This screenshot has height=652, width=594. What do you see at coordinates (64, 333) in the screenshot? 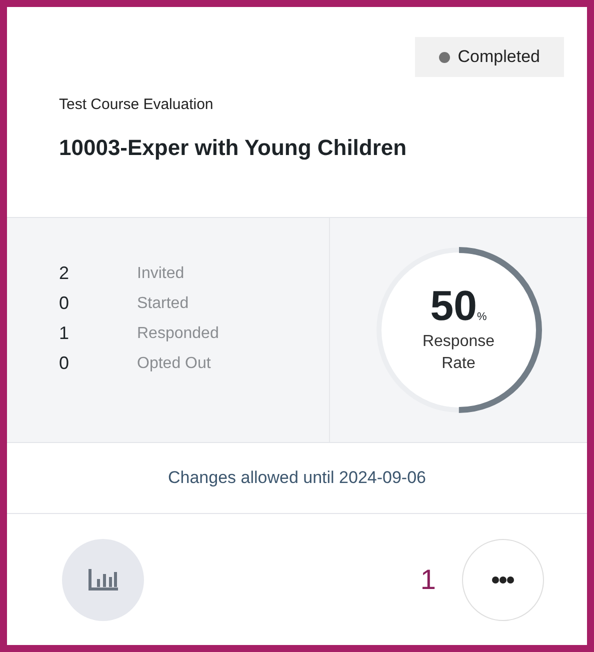
I see `stat-value: 1` at bounding box center [64, 333].